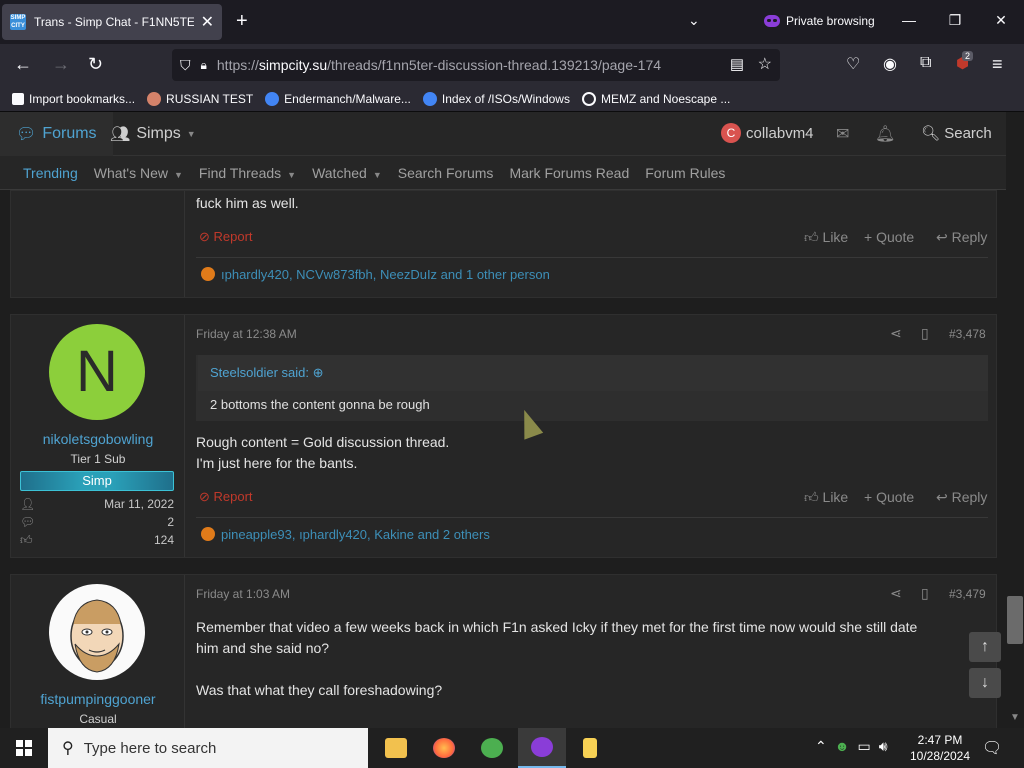 This screenshot has height=768, width=1024. Describe the element at coordinates (870, 237) in the screenshot. I see `plus-icon: +` at that location.